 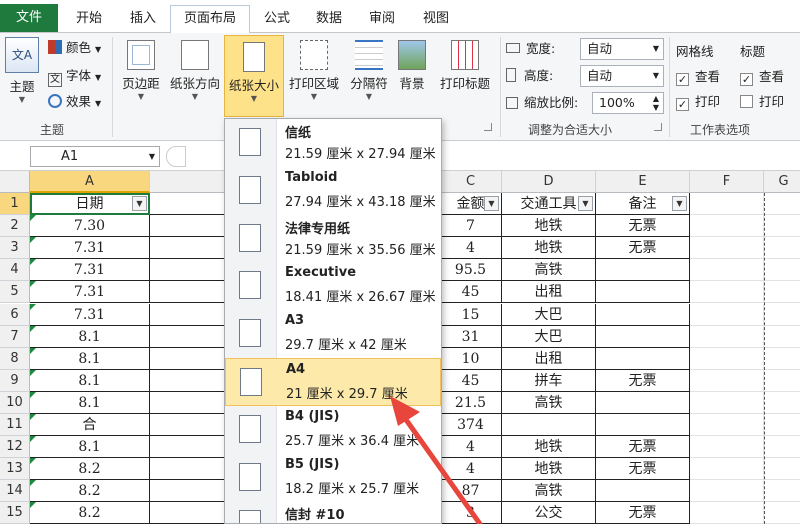 I want to click on scale-spinner: 100% ▲ ▼, so click(x=628, y=103).